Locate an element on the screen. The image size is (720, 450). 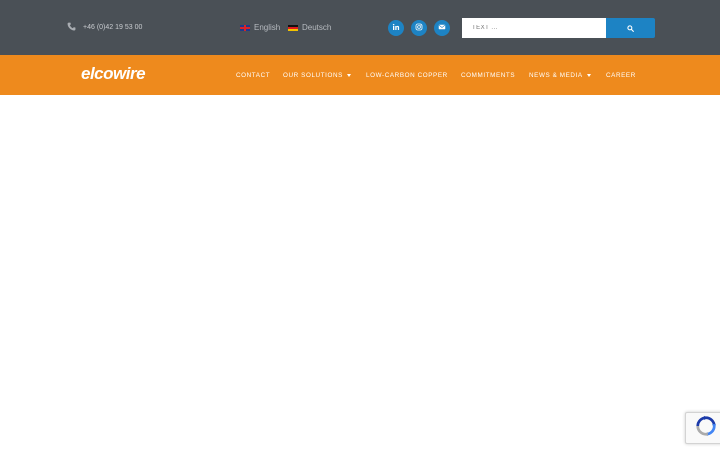
nav-news-media: NEWS & MEDIA is located at coordinates (560, 75).